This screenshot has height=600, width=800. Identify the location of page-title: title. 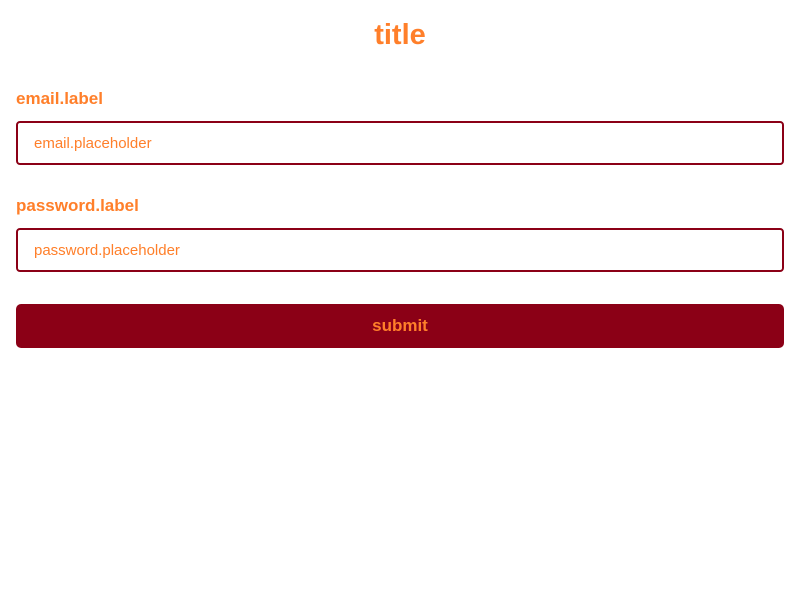
(400, 35).